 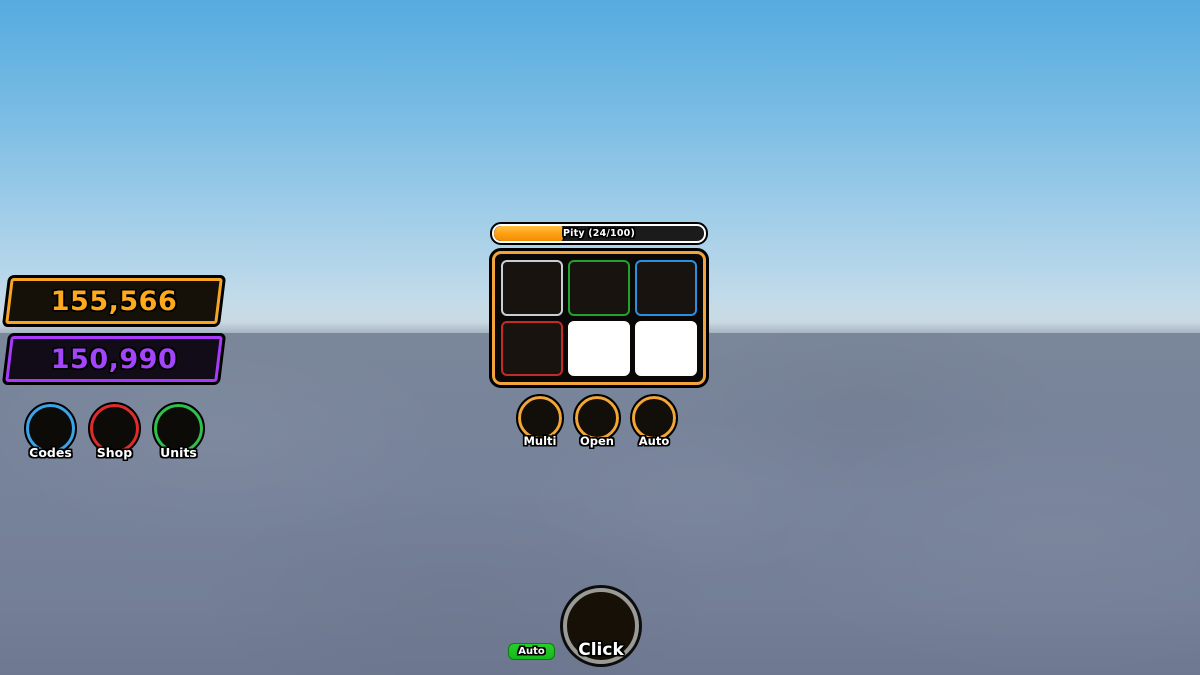 I want to click on nav-button-units-label: Units, so click(x=178, y=452).